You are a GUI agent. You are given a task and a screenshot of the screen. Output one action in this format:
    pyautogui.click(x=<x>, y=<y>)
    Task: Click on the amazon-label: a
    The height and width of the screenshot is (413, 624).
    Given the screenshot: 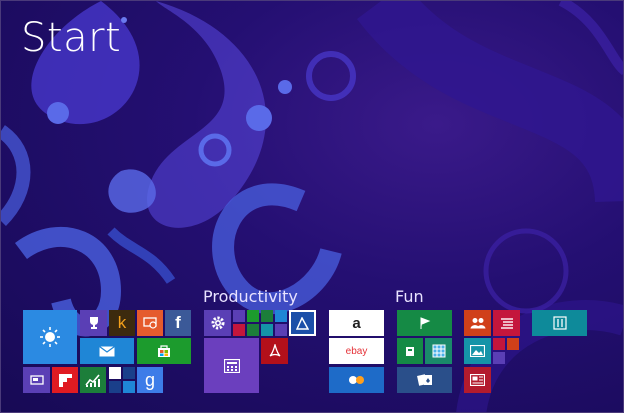 What is the action you would take?
    pyautogui.click(x=356, y=323)
    